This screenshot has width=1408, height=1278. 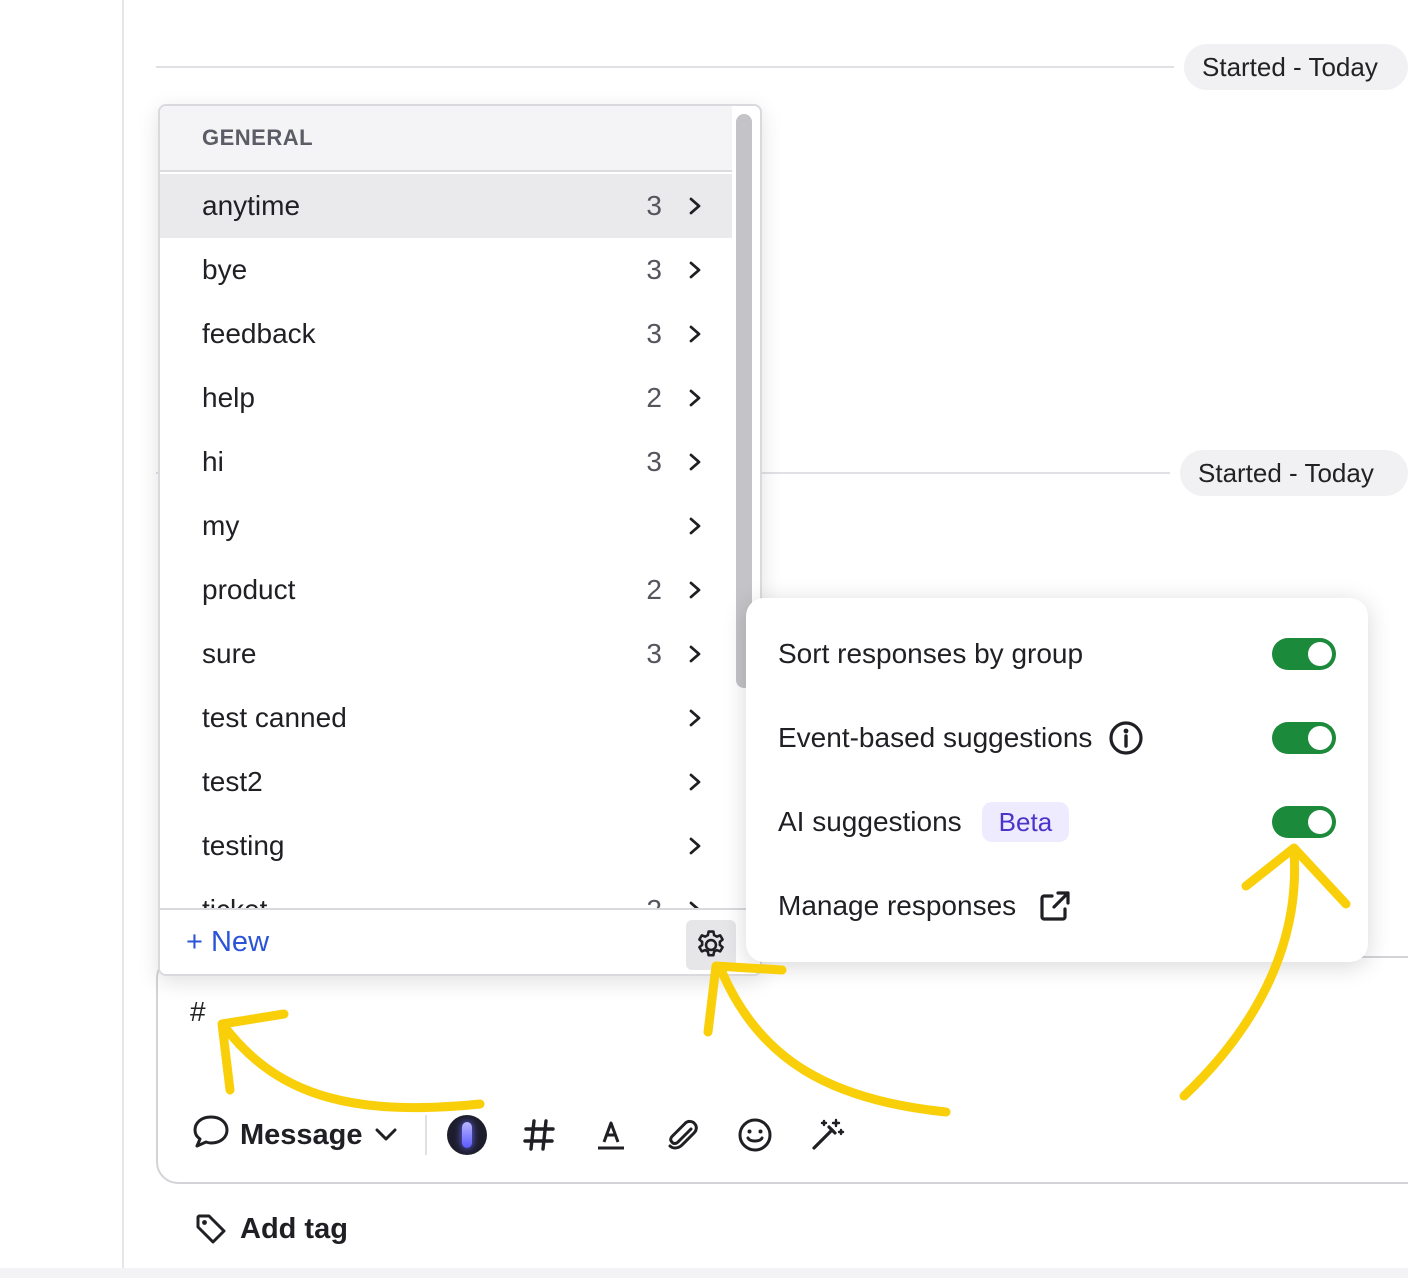 What do you see at coordinates (446, 206) in the screenshot?
I see `canned-response-item-anytime: anytime 3` at bounding box center [446, 206].